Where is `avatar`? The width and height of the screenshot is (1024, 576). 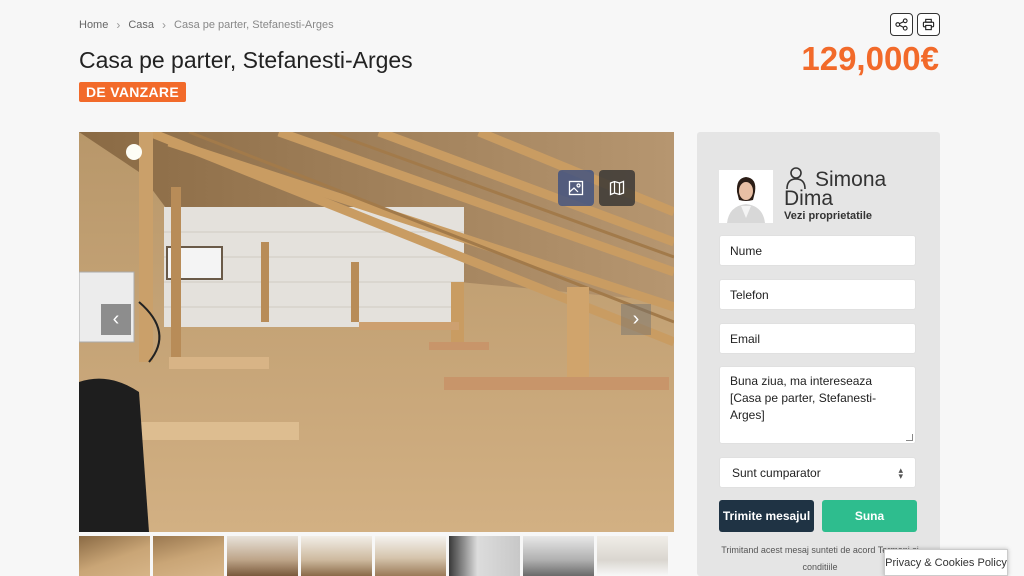
avatar is located at coordinates (746, 196).